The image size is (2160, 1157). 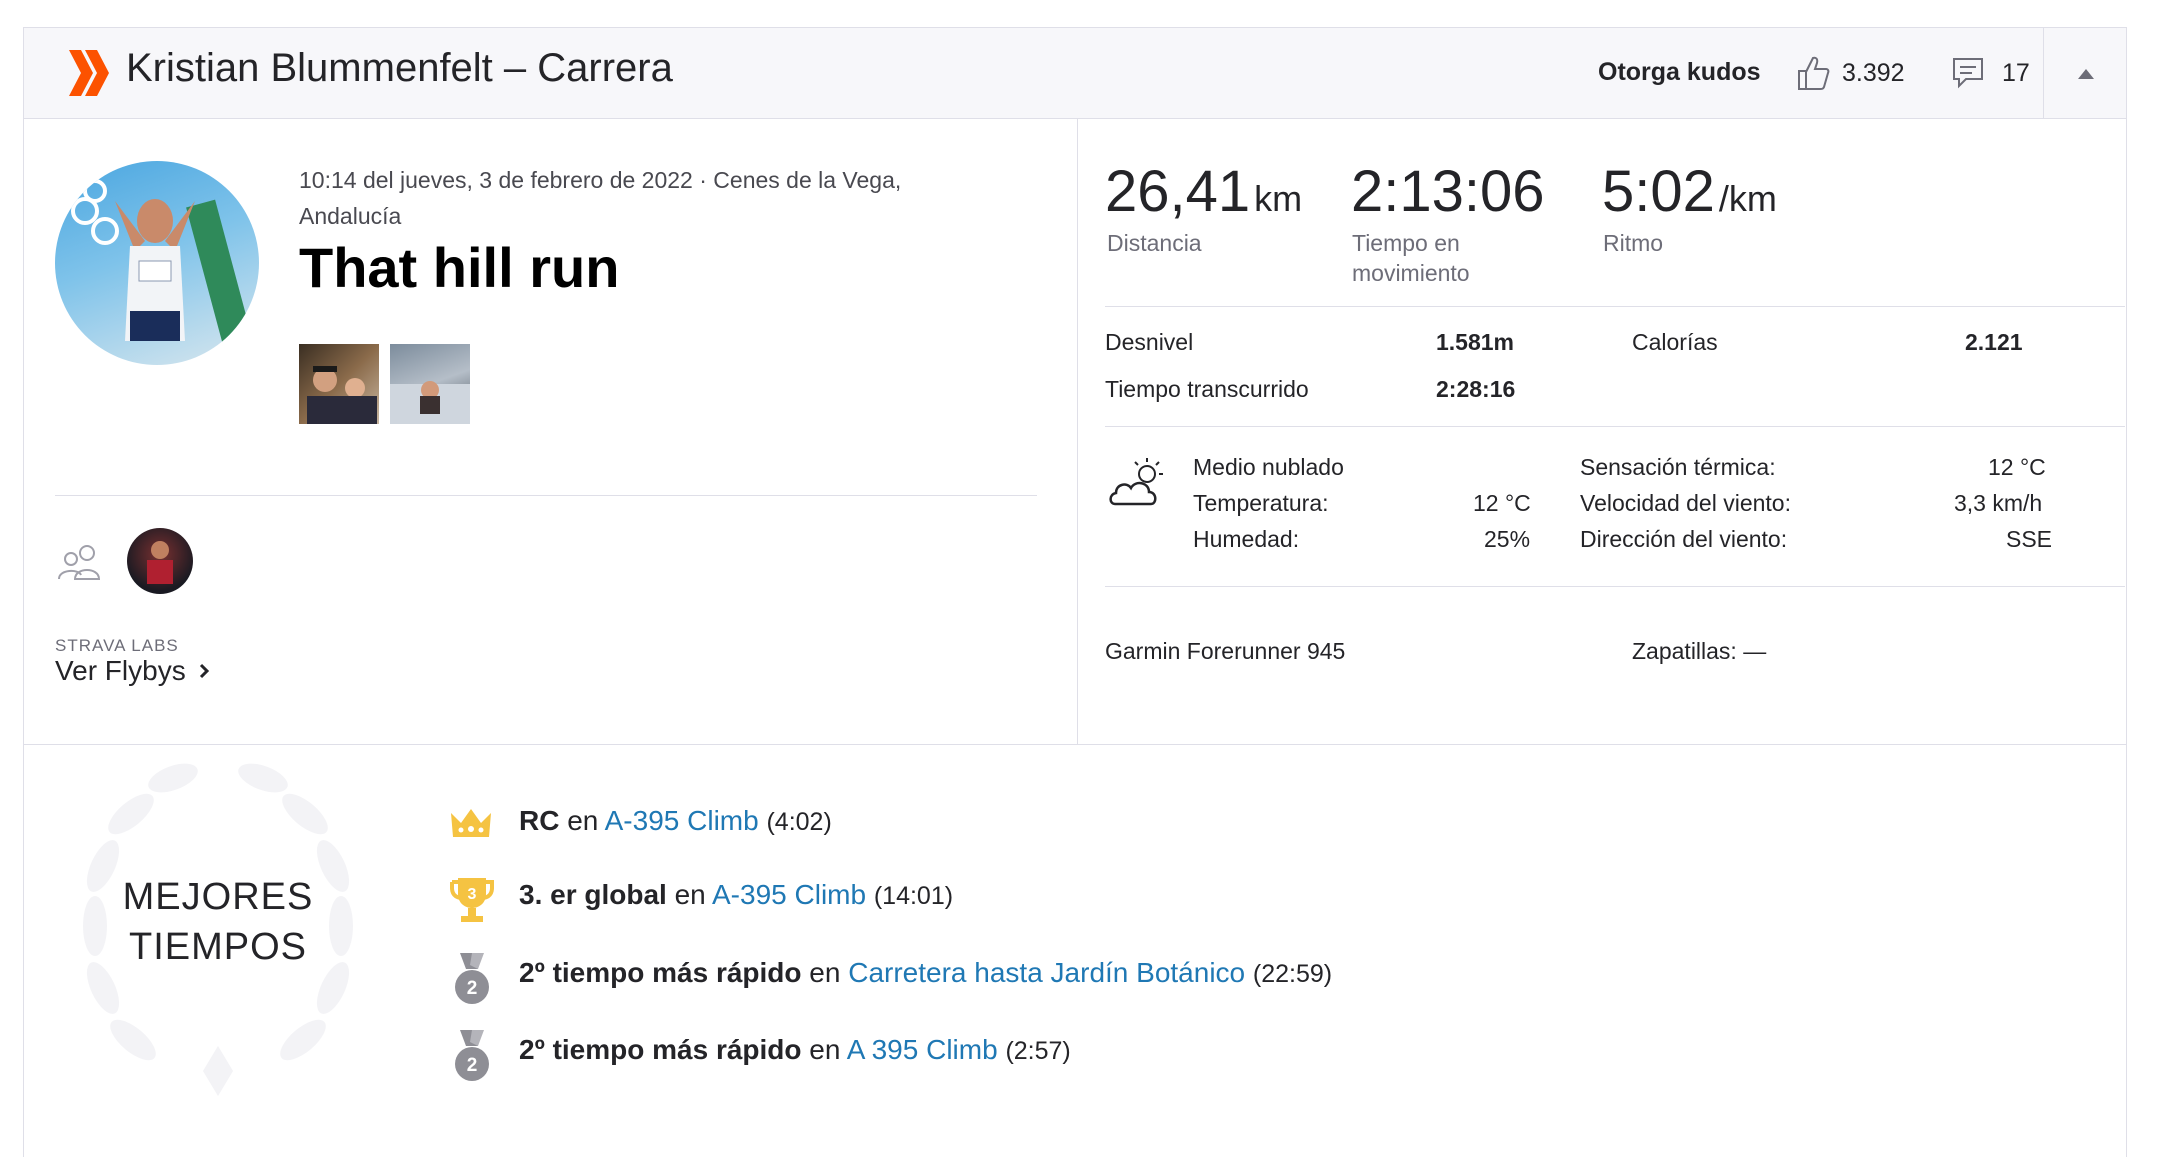 What do you see at coordinates (1633, 243) in the screenshot?
I see `pace-label: Ritmo` at bounding box center [1633, 243].